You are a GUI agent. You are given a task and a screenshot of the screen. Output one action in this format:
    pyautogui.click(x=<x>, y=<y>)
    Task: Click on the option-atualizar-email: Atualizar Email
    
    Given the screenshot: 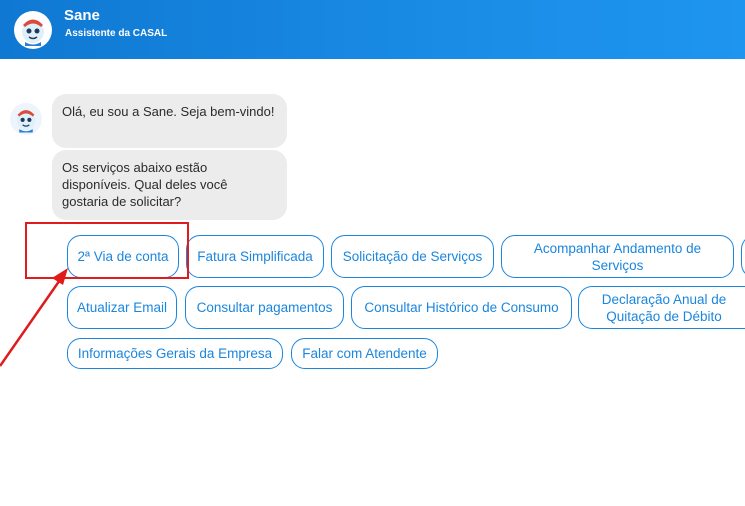 What is the action you would take?
    pyautogui.click(x=122, y=307)
    